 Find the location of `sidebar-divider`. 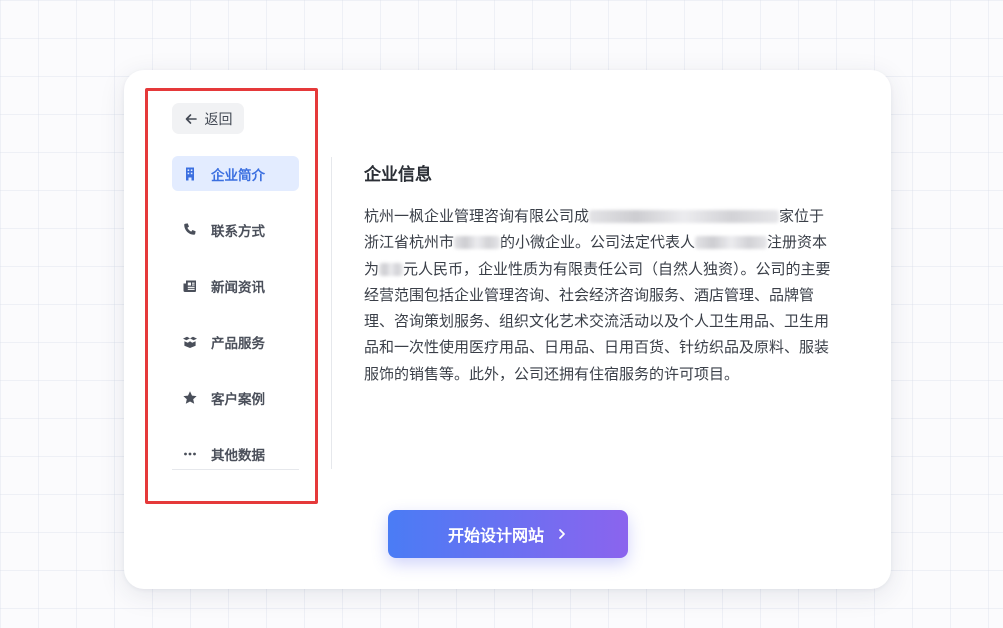

sidebar-divider is located at coordinates (235, 469).